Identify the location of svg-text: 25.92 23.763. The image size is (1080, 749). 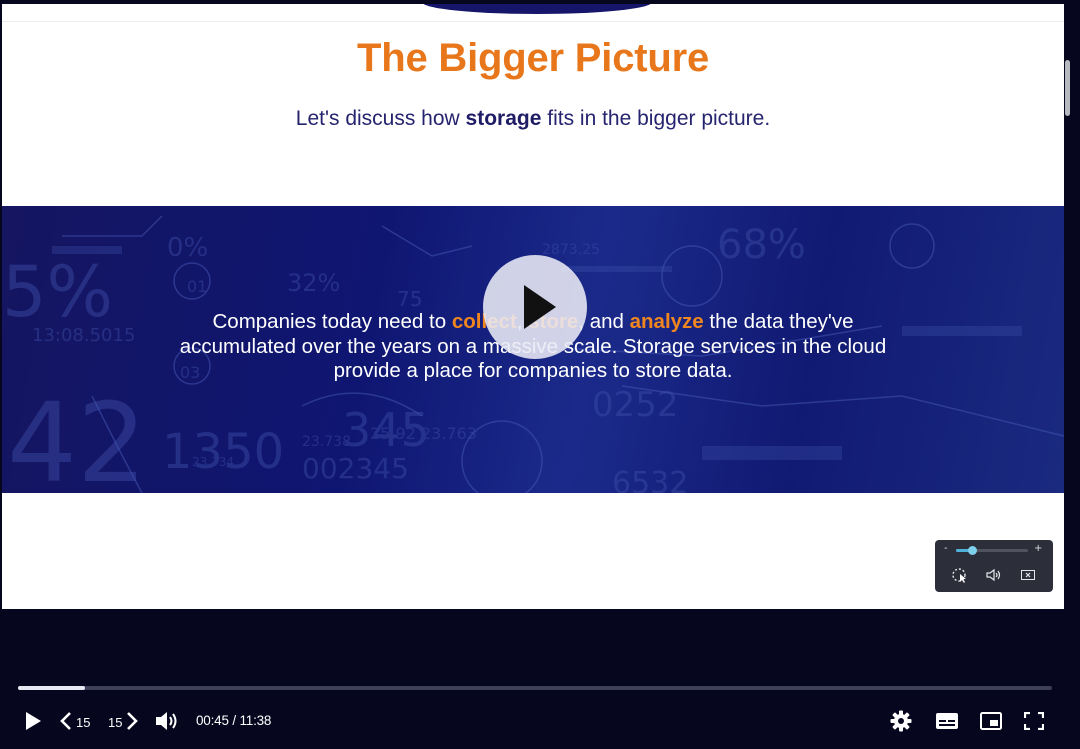
(423, 433).